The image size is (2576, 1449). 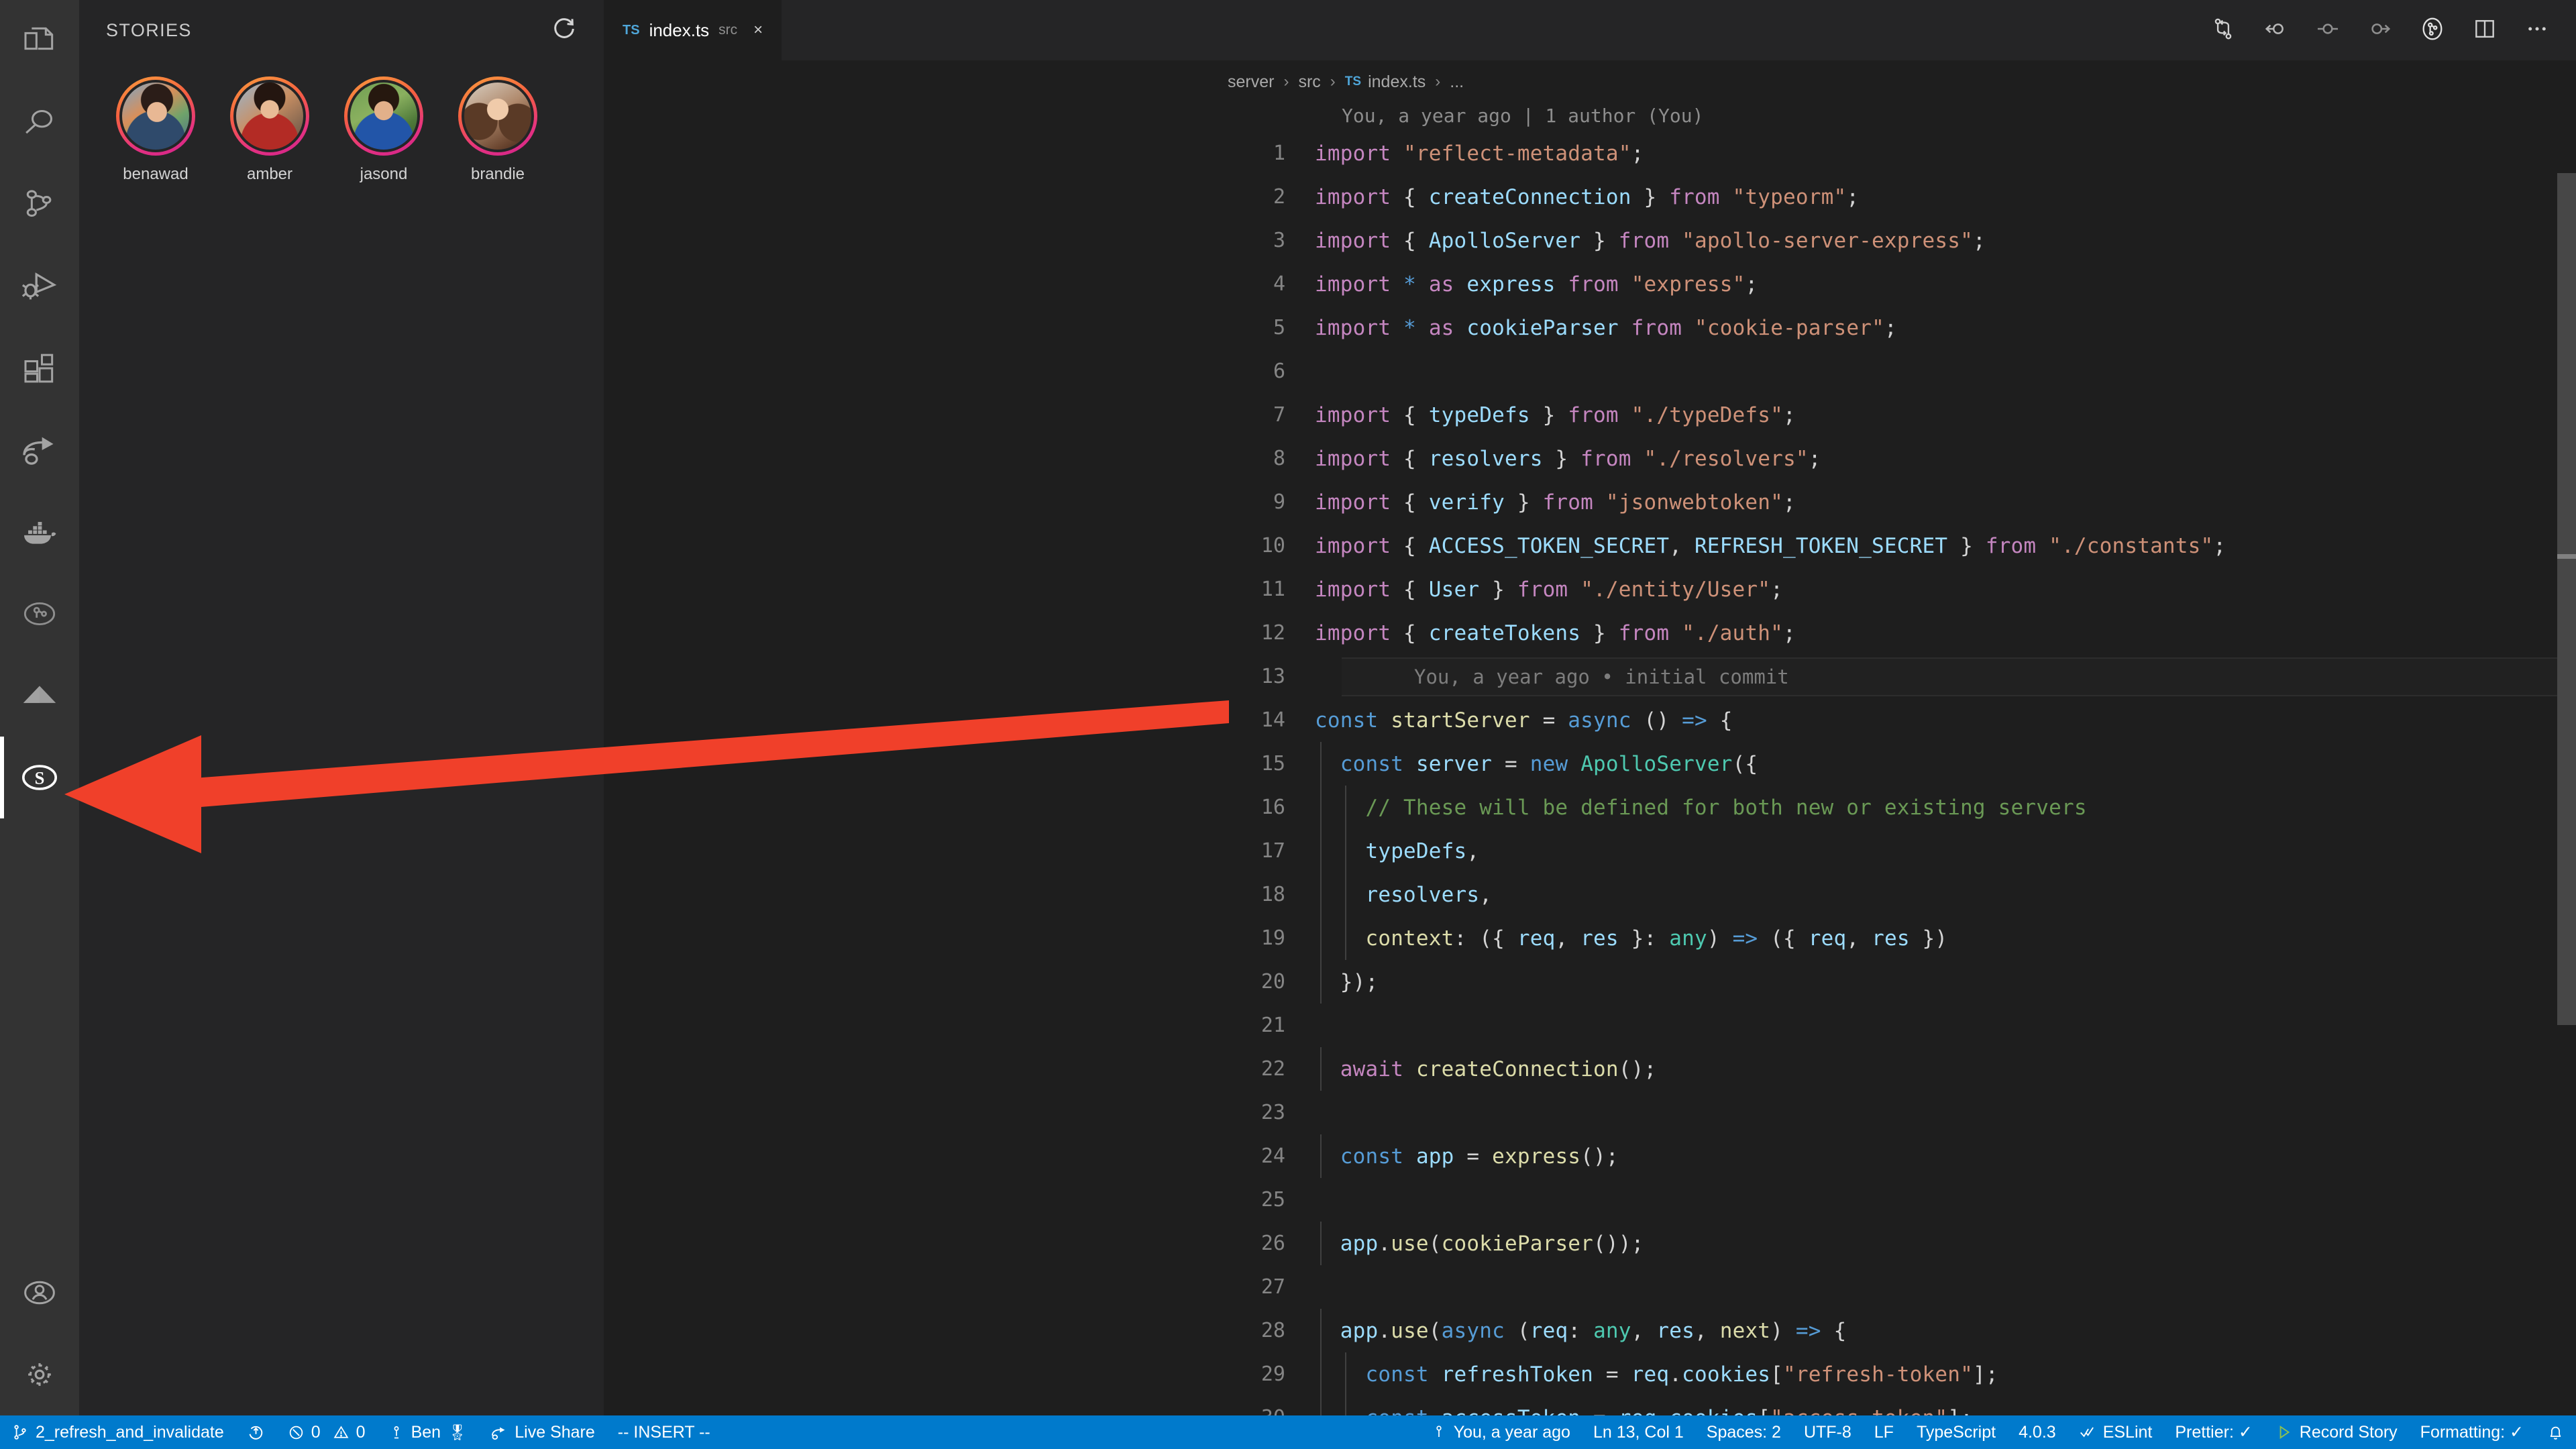 What do you see at coordinates (1590, 589) in the screenshot?
I see `code-line: 11 import { User } from "./entity/User";` at bounding box center [1590, 589].